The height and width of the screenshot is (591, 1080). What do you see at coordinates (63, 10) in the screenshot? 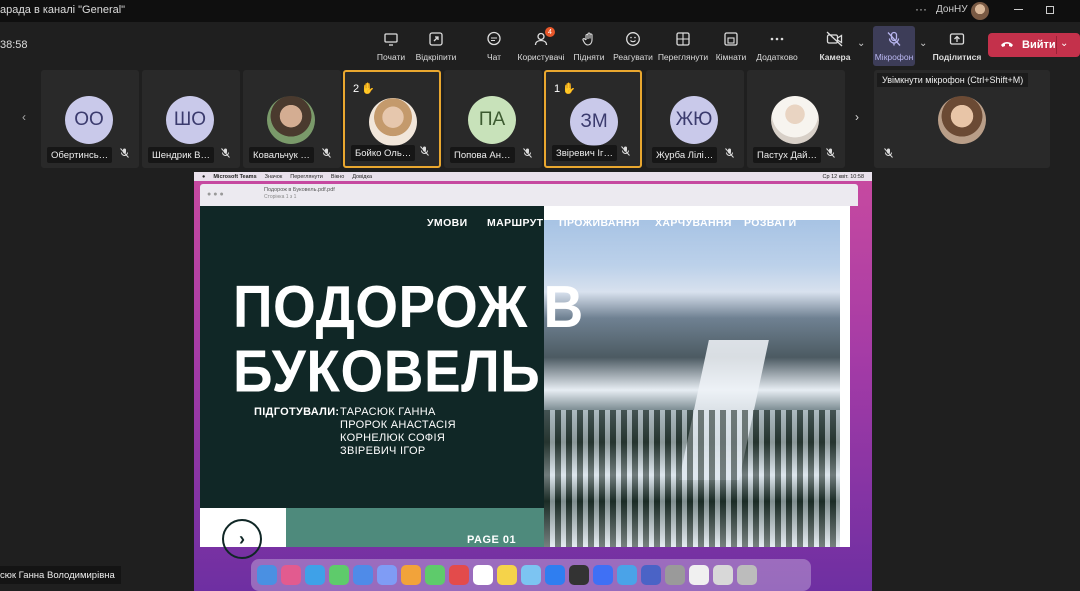
I see `window-title: арада в каналі "General"` at bounding box center [63, 10].